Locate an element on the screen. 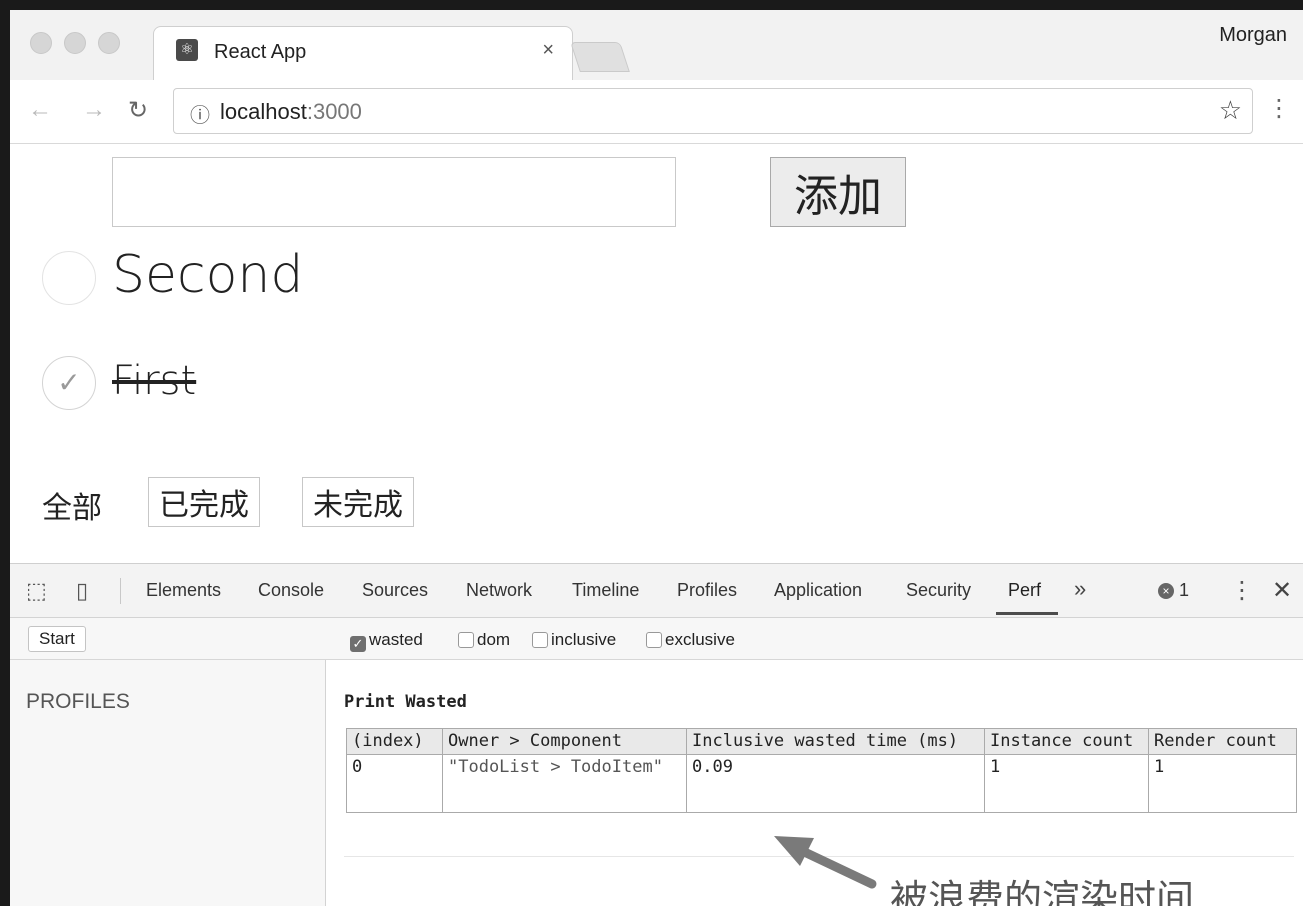  checkbox-dom: dom is located at coordinates (484, 640).